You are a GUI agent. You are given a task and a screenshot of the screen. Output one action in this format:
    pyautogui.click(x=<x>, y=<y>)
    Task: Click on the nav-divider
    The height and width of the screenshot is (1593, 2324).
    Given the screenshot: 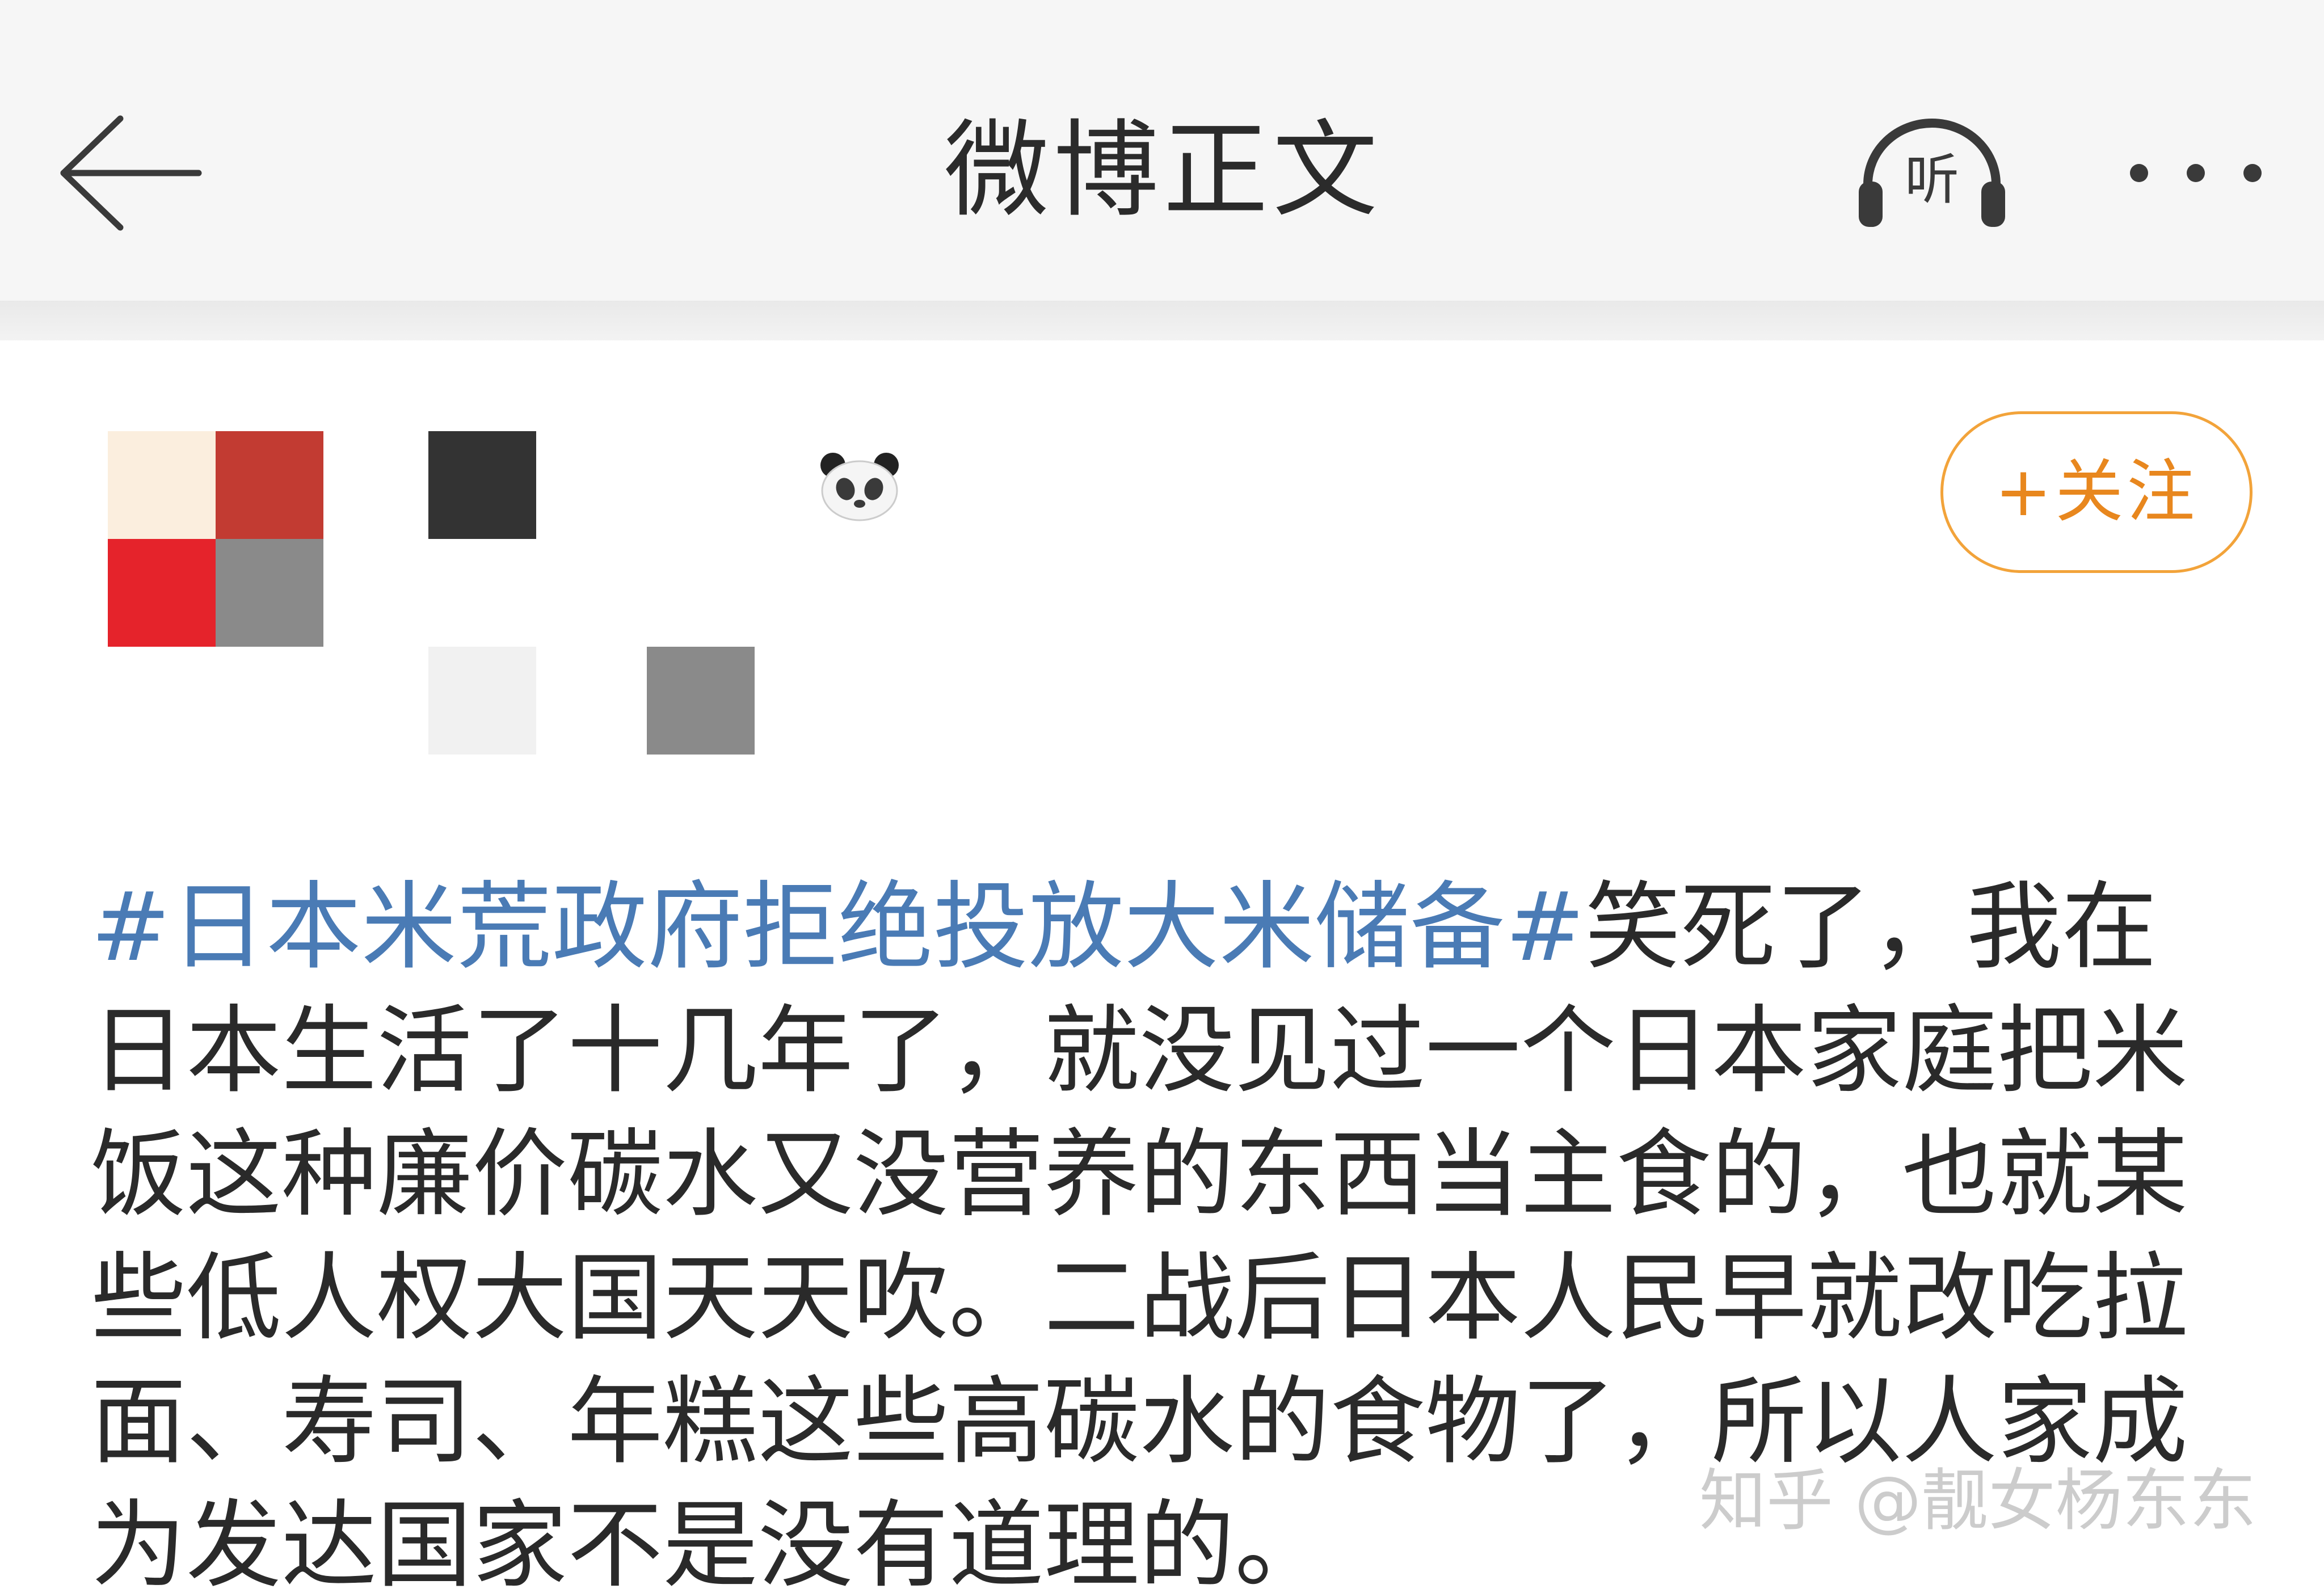 What is the action you would take?
    pyautogui.click(x=1162, y=320)
    